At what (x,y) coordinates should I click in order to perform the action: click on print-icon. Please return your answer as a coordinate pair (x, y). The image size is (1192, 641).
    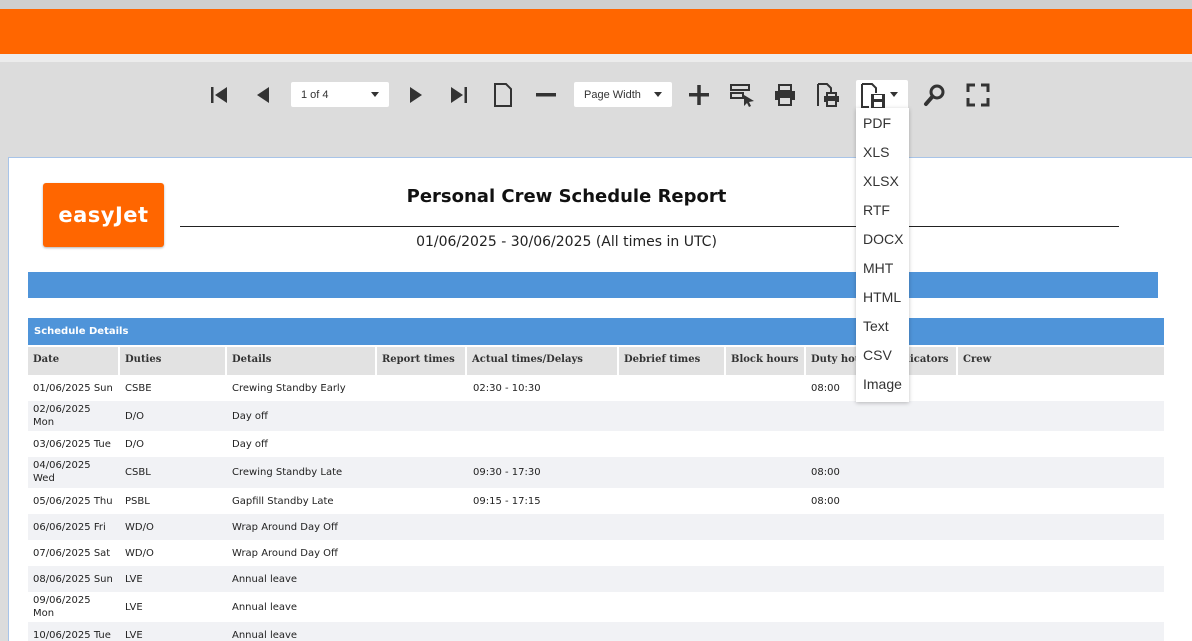
    Looking at the image, I should click on (785, 95).